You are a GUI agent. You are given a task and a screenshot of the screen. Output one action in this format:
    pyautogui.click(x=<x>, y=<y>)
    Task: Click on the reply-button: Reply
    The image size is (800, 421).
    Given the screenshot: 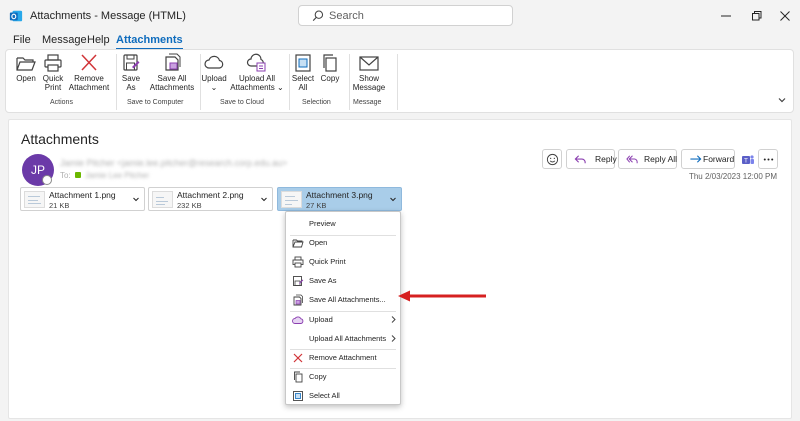 What is the action you would take?
    pyautogui.click(x=591, y=159)
    